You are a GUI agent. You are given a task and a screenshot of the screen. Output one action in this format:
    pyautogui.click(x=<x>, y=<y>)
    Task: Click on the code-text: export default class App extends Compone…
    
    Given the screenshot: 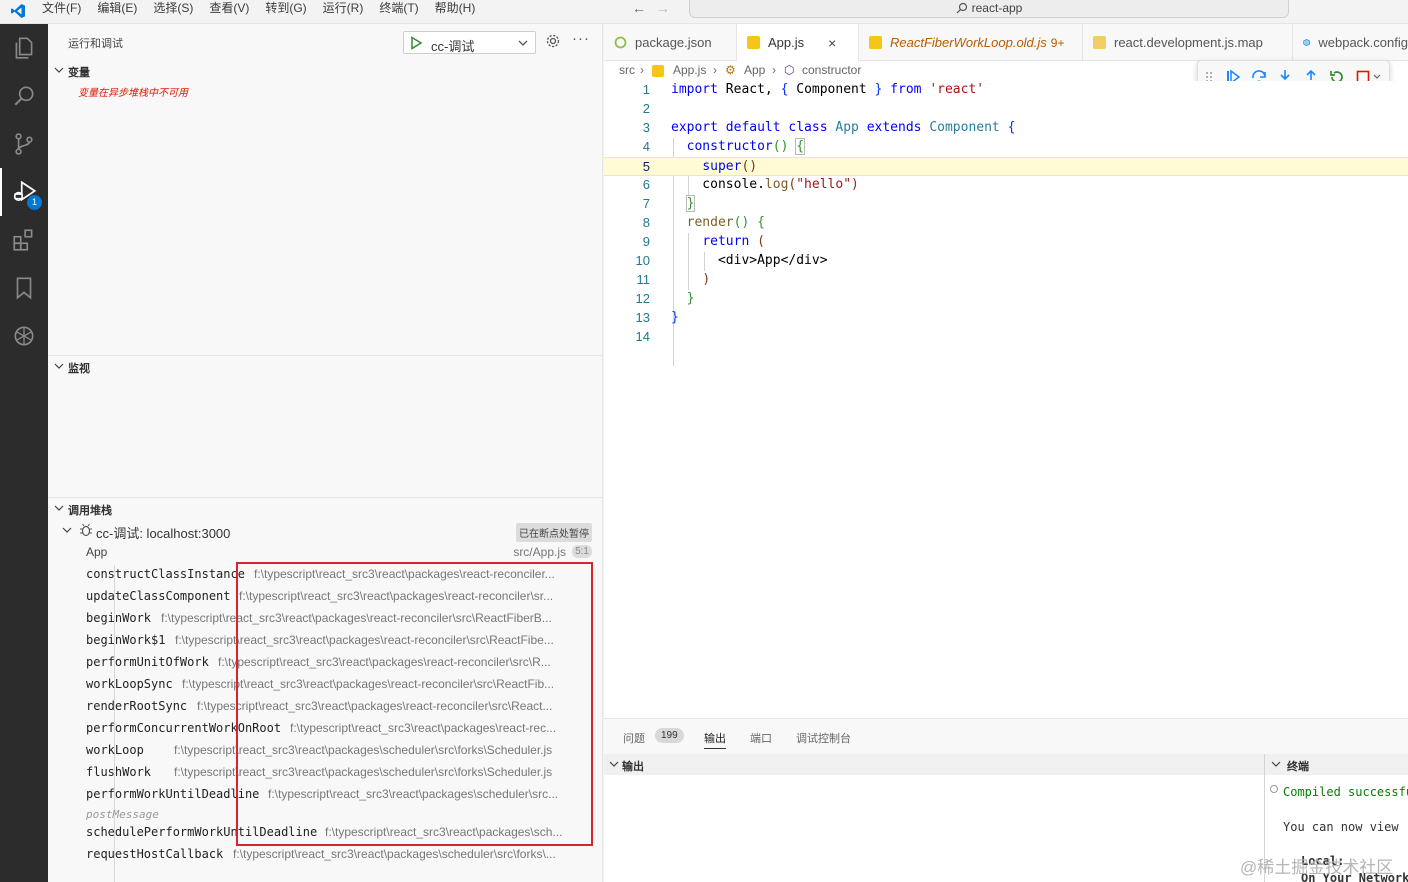 What is the action you would take?
    pyautogui.click(x=843, y=127)
    